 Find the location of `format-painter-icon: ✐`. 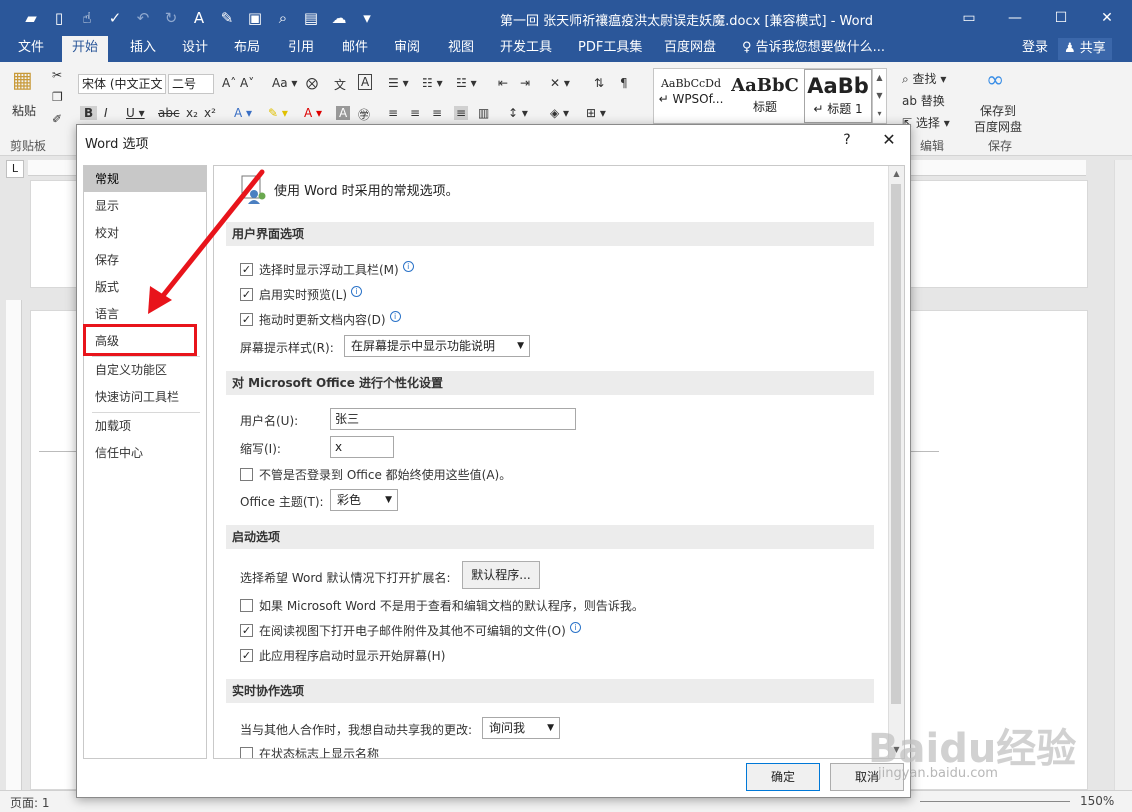

format-painter-icon: ✐ is located at coordinates (57, 119).